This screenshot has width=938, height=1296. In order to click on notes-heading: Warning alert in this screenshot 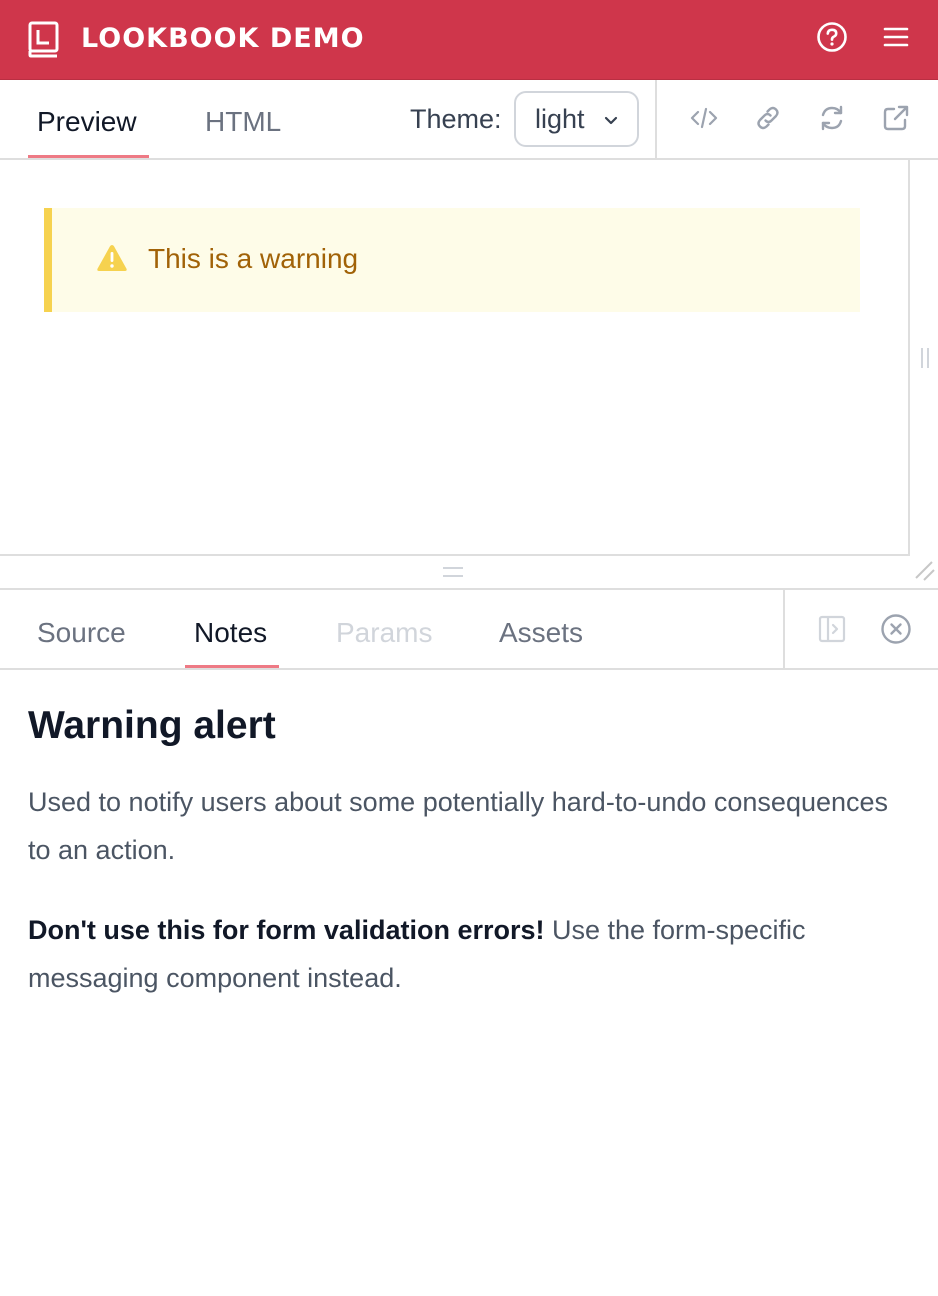, I will do `click(152, 725)`.